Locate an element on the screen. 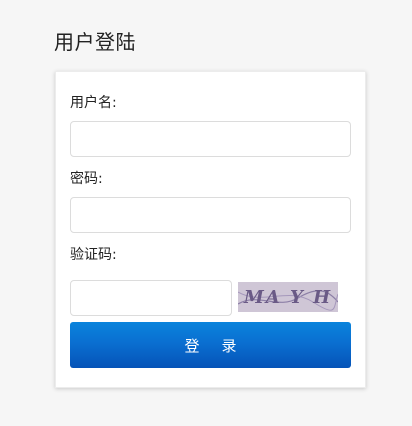 The image size is (412, 426). captcha-graphic: MA Y H is located at coordinates (288, 297).